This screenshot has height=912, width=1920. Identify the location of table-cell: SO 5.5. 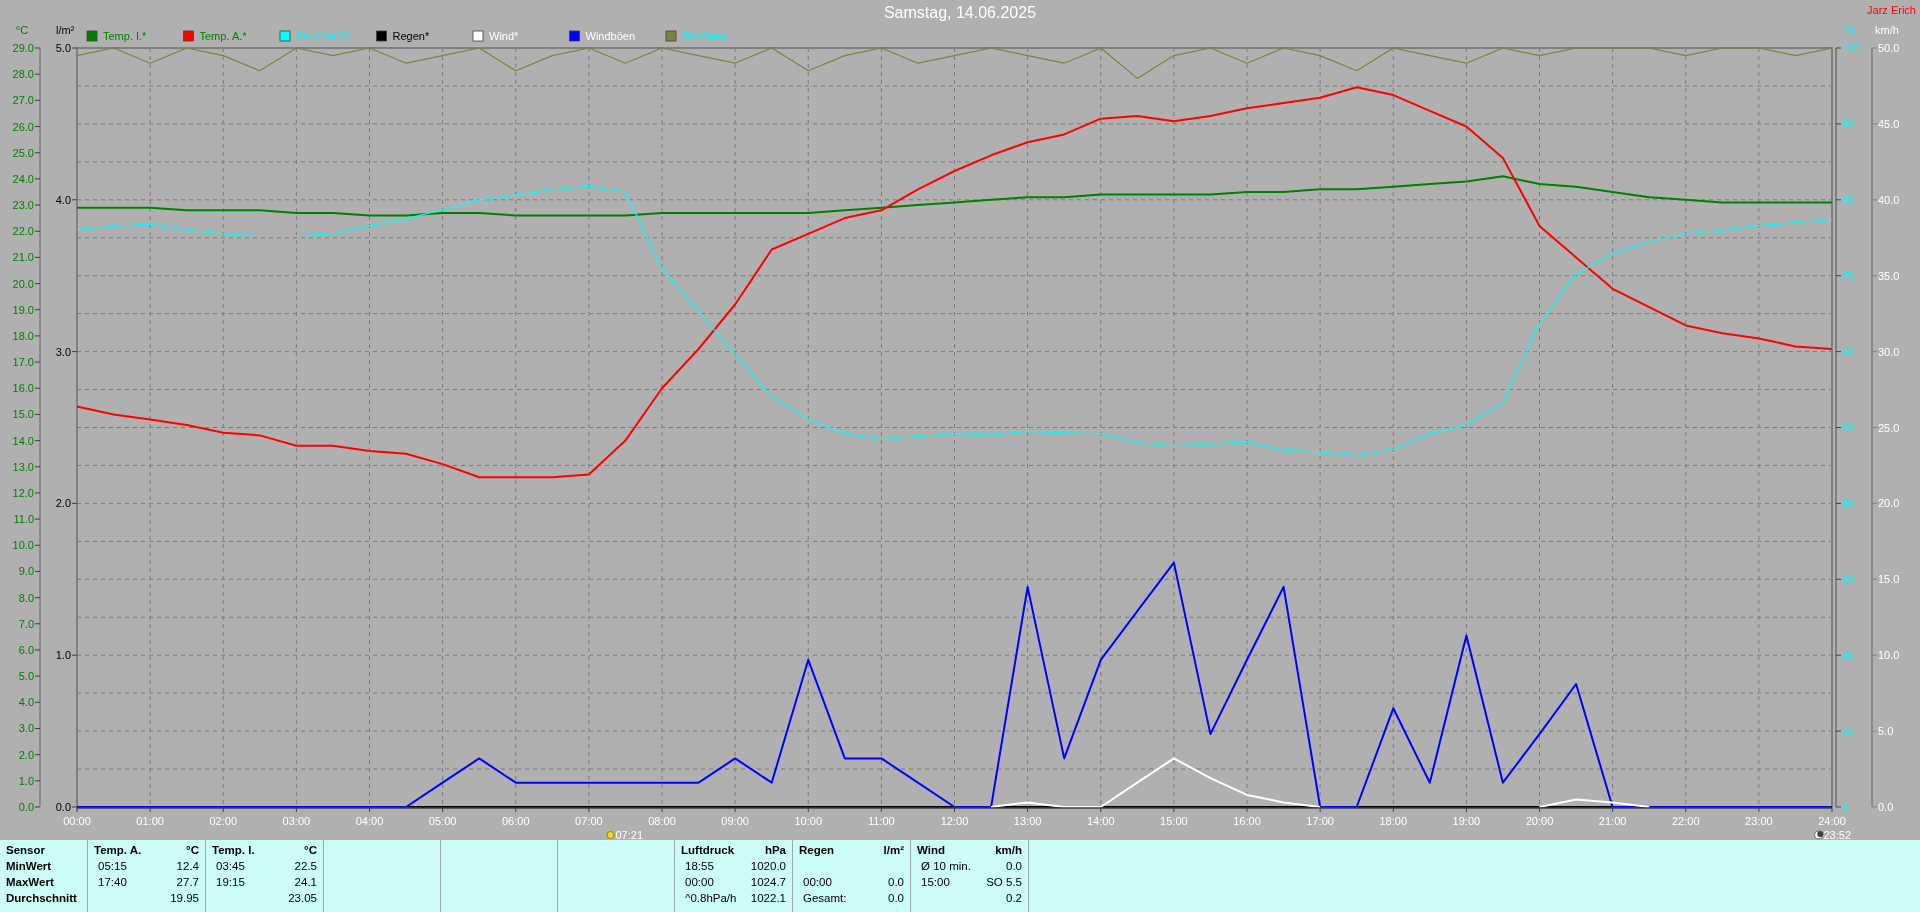
(1004, 882).